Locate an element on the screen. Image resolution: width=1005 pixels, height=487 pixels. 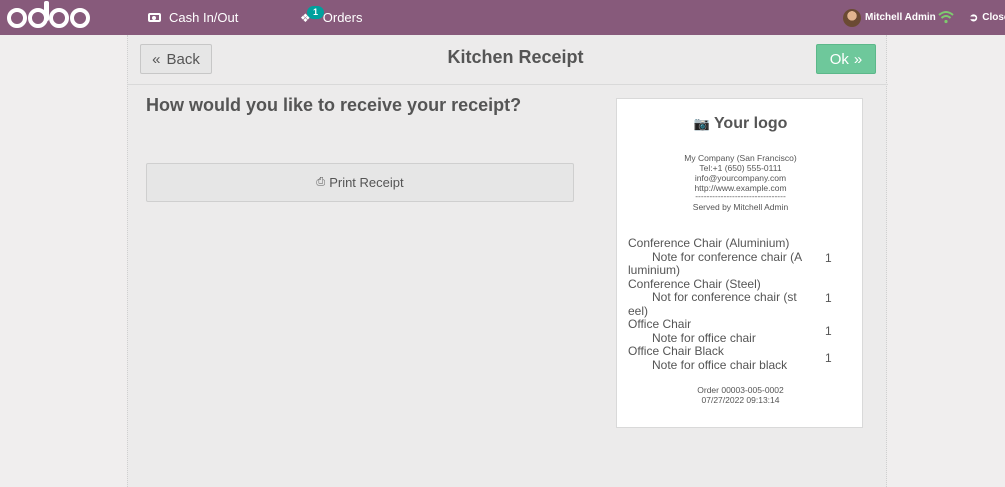
receipt-served-by: Served by Mitchell Admin is located at coordinates (740, 207).